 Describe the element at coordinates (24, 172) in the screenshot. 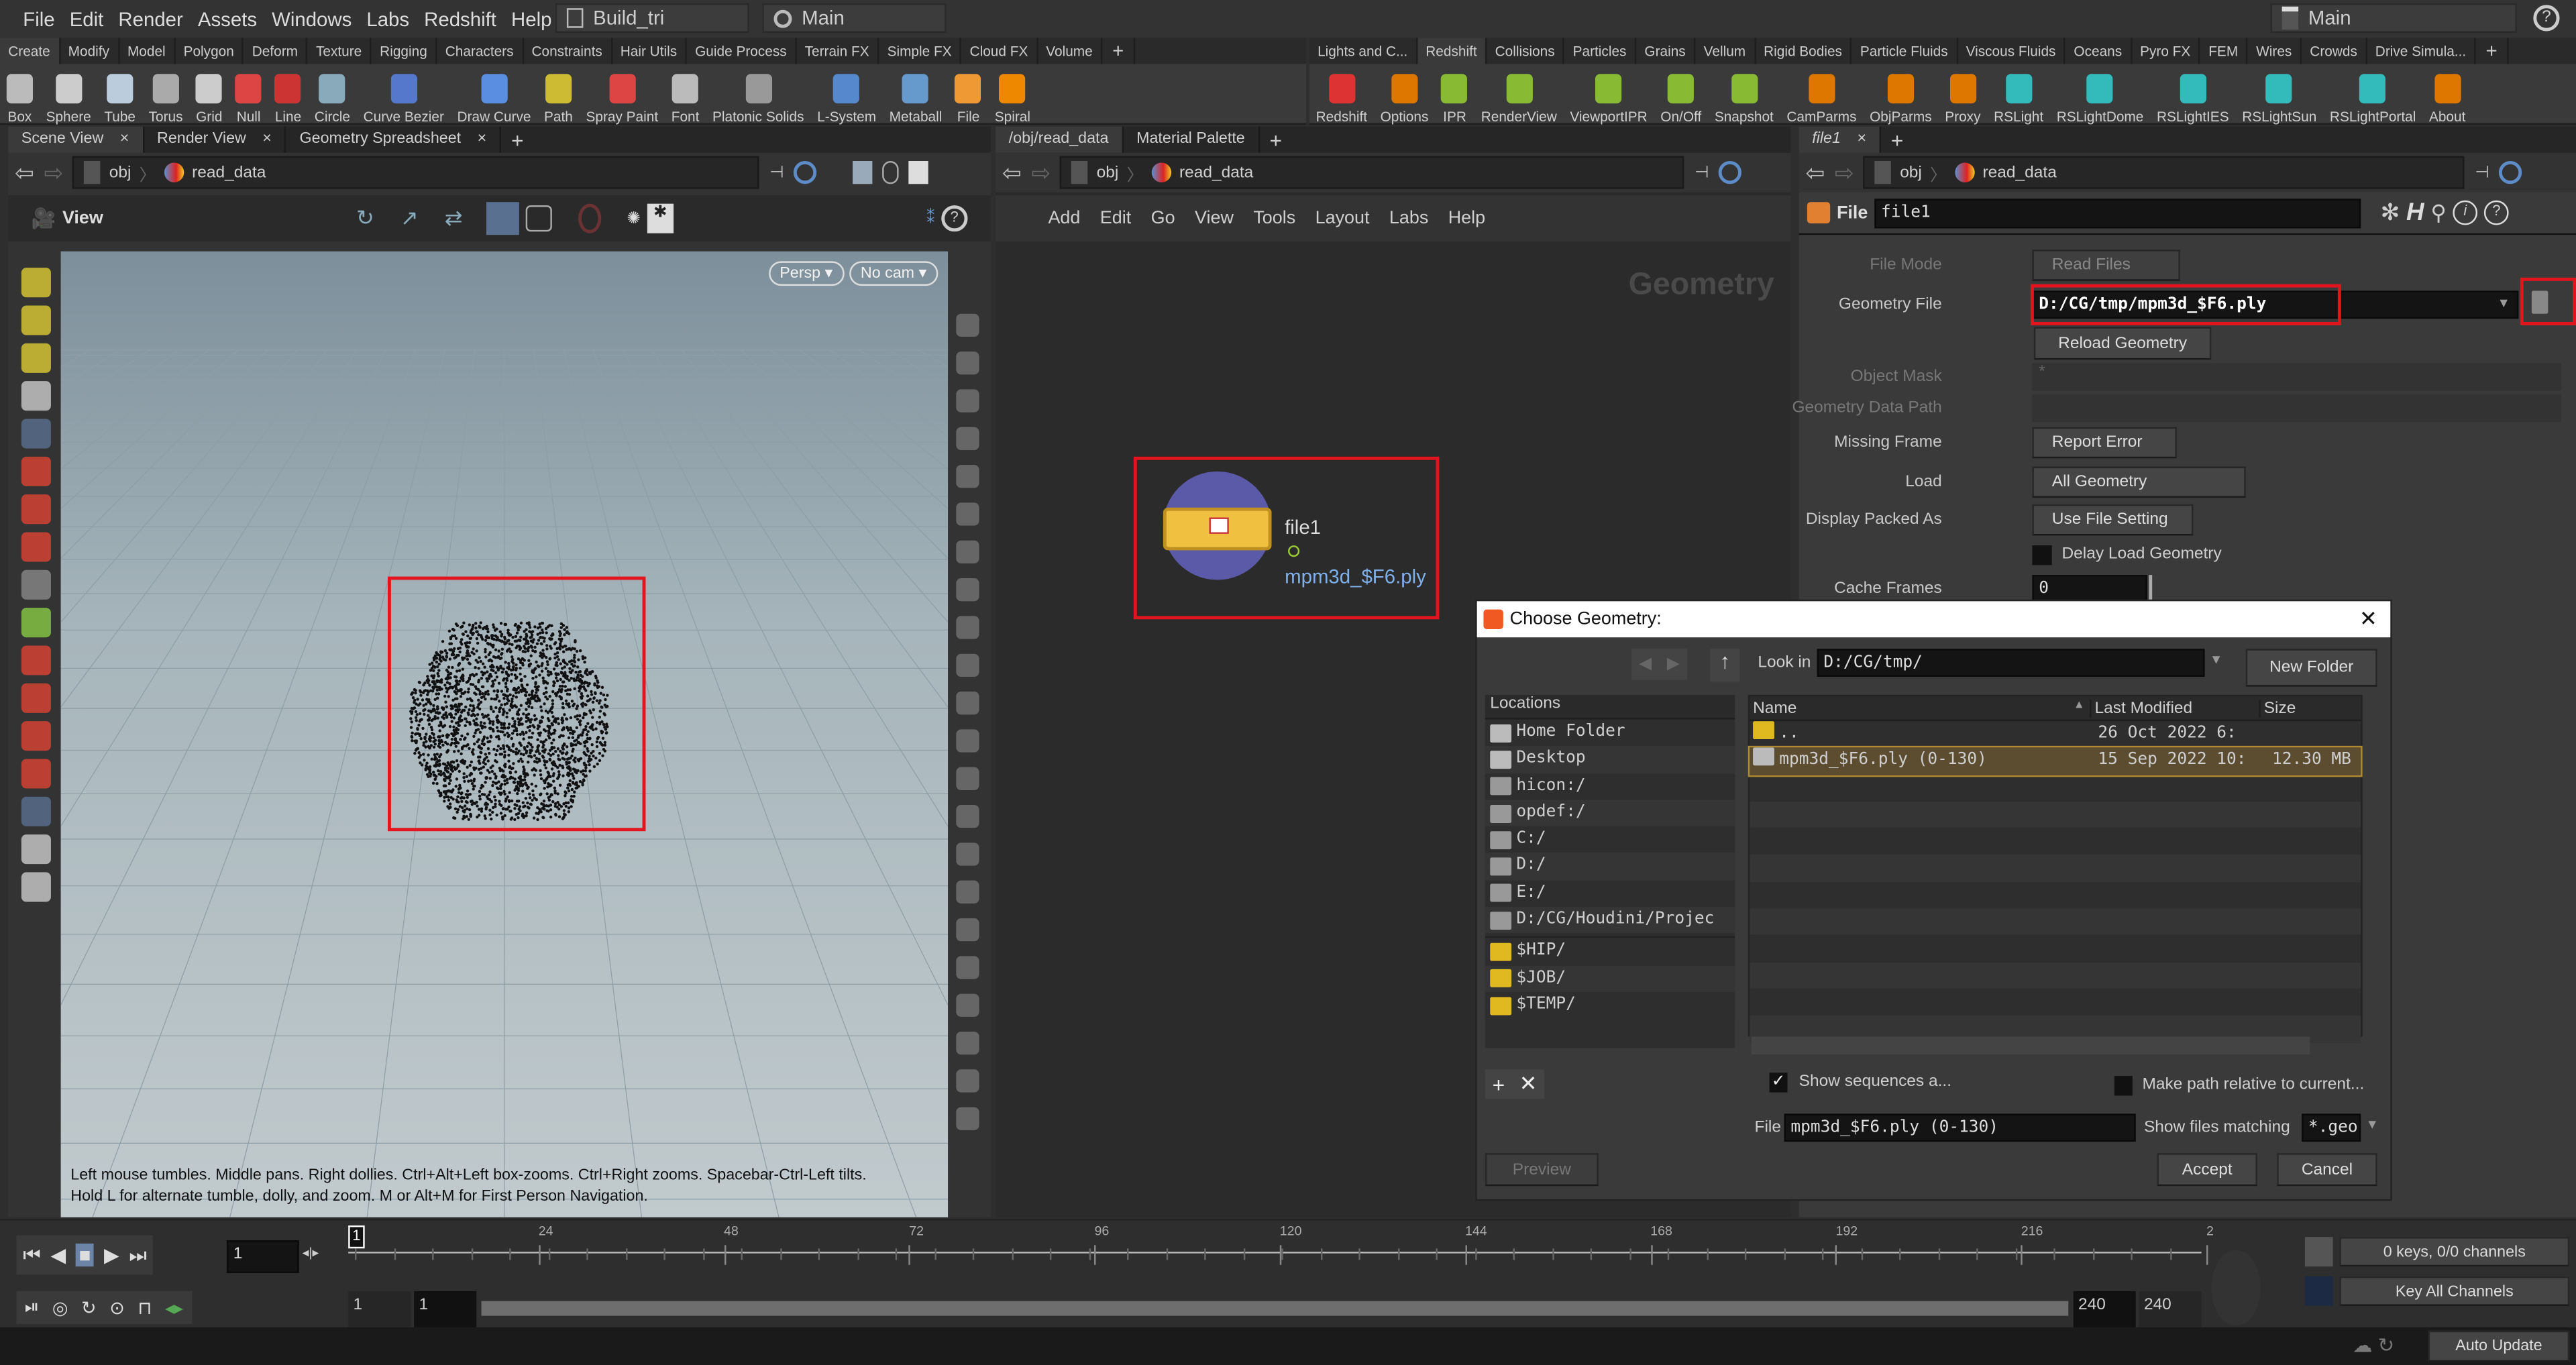

I see `back-icon: ⇦` at that location.